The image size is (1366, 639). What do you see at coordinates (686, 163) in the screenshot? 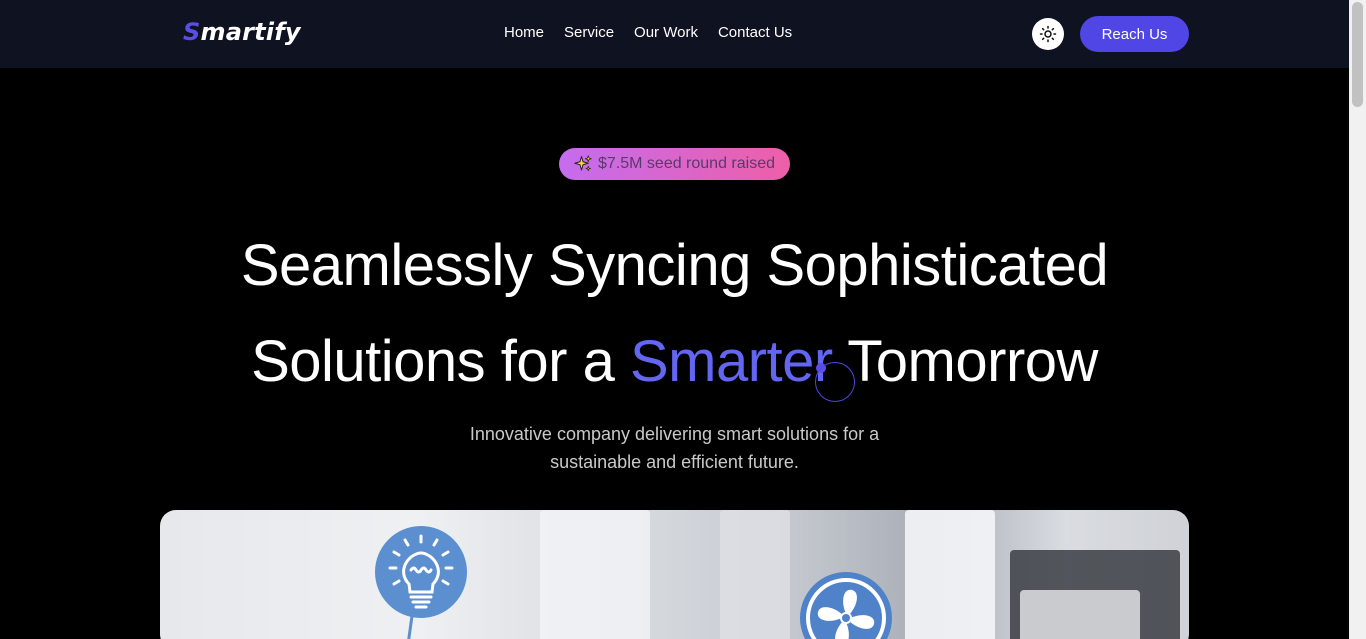
I see `badge-text: $7.5M seed round raised` at bounding box center [686, 163].